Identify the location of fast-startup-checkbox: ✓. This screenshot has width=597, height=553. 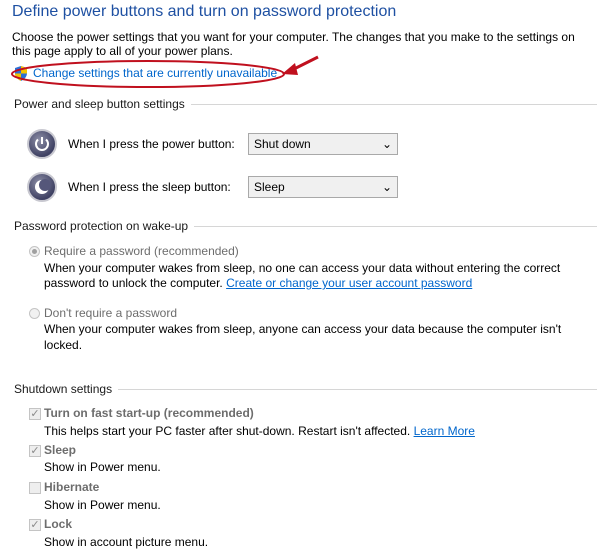
(35, 414).